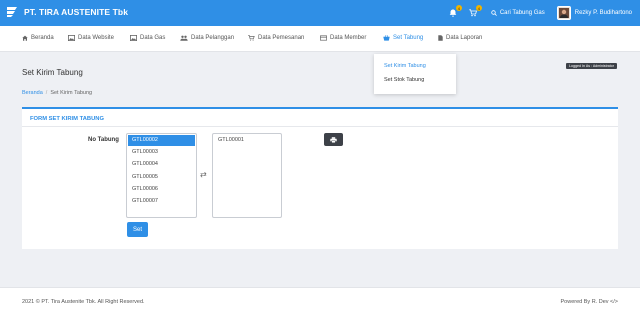 The width and height of the screenshot is (640, 314). I want to click on notification-badge: 4, so click(458, 8).